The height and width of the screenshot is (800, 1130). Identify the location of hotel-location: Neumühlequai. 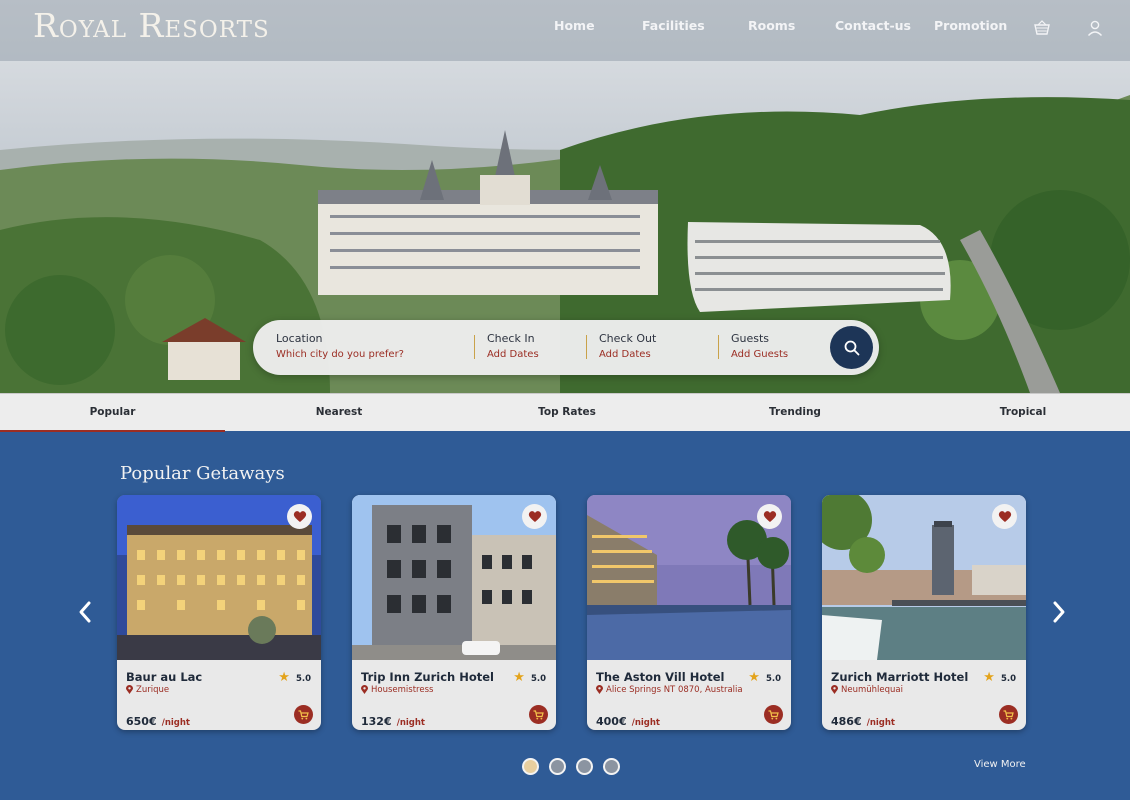
(867, 690).